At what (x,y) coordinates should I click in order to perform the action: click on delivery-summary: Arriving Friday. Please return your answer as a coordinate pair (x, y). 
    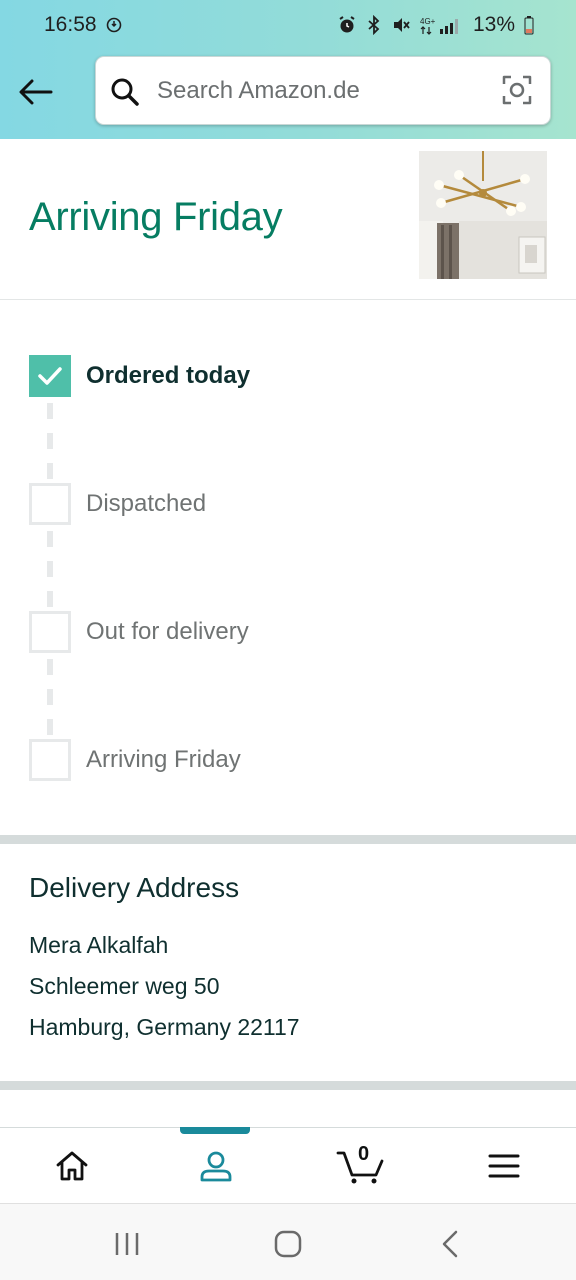
    Looking at the image, I should click on (288, 219).